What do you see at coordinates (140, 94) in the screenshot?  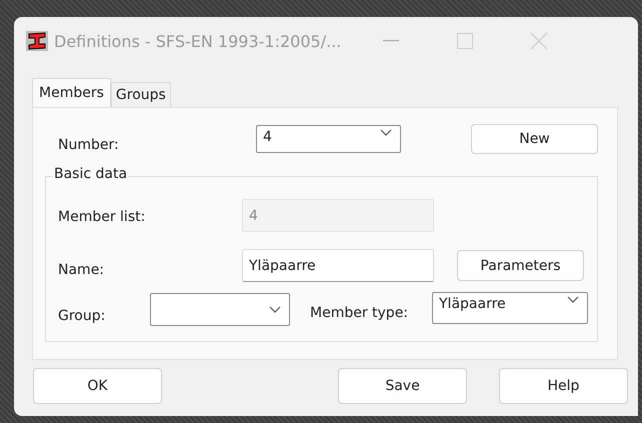 I see `tab: Groups` at bounding box center [140, 94].